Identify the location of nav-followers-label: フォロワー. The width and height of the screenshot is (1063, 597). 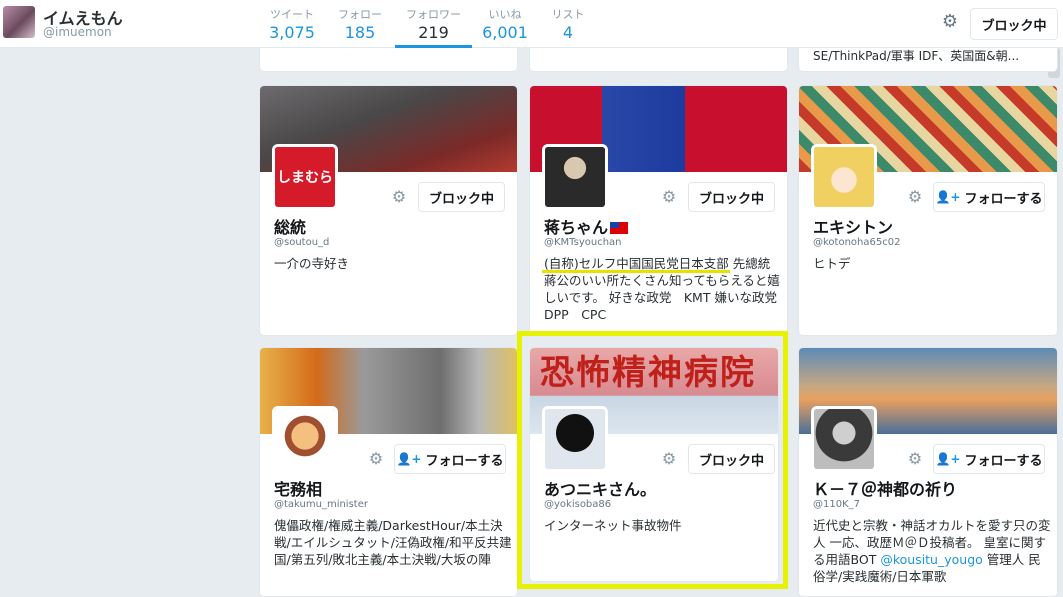
(433, 14).